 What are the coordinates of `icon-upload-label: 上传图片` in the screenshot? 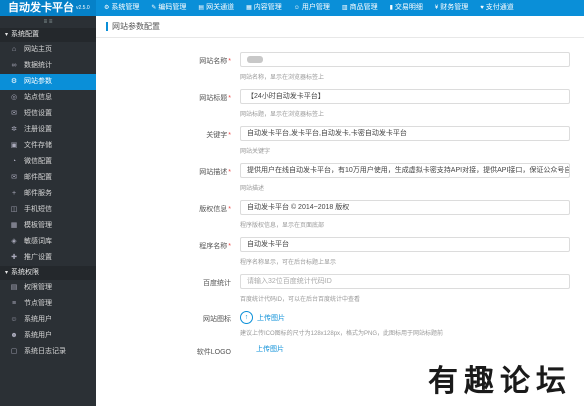 It's located at (270, 349).